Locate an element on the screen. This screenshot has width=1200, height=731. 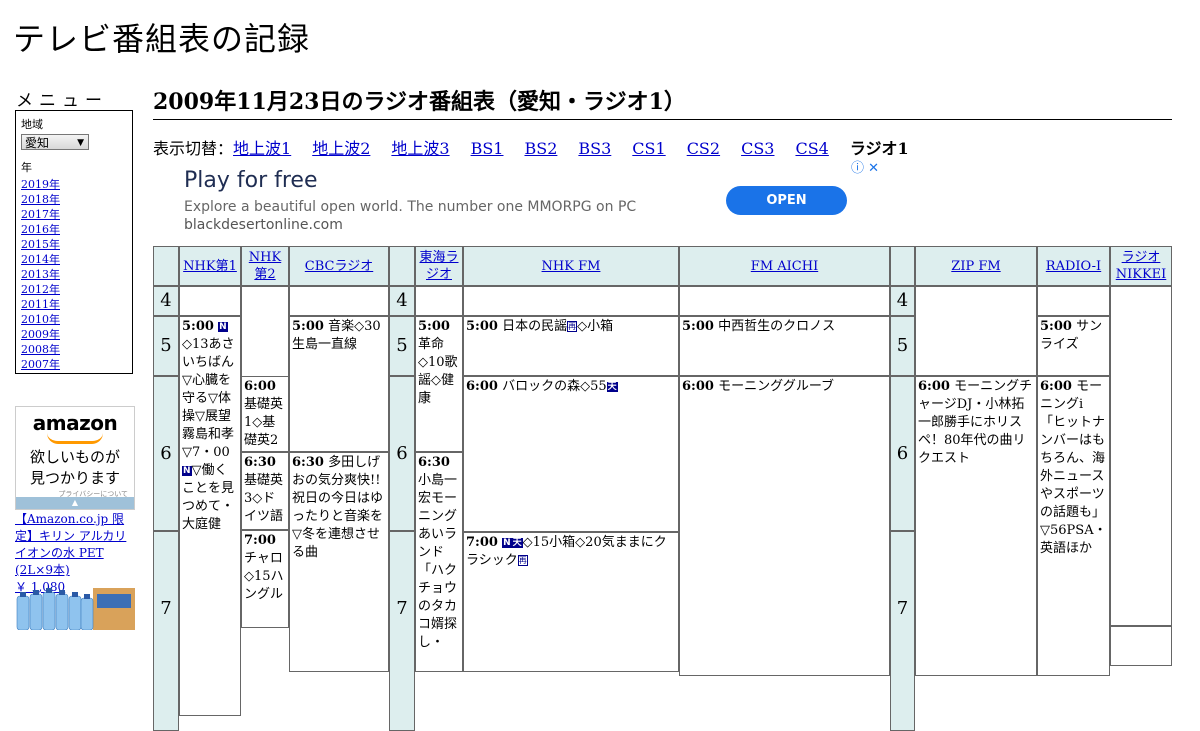
program-text: ◇13あさいちばん▽心臓を守る▽体操▽展望 霧島和孝▽7・00 is located at coordinates (211, 398).